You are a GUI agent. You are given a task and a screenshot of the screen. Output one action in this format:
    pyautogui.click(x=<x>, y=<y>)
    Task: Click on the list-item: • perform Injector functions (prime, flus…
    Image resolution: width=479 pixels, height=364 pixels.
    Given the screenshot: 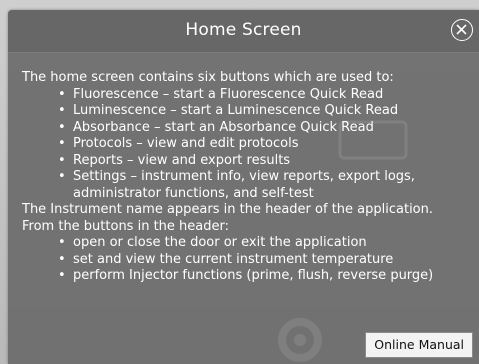 What is the action you would take?
    pyautogui.click(x=248, y=276)
    